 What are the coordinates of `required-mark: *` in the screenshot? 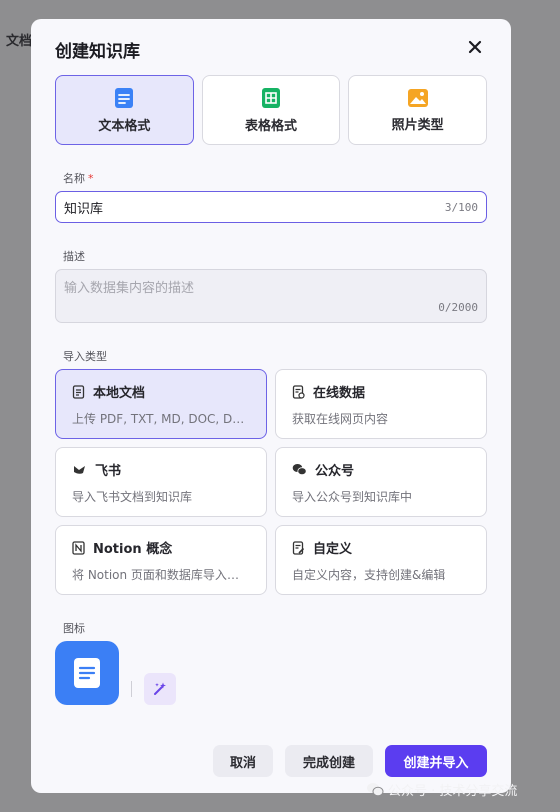 It's located at (91, 178).